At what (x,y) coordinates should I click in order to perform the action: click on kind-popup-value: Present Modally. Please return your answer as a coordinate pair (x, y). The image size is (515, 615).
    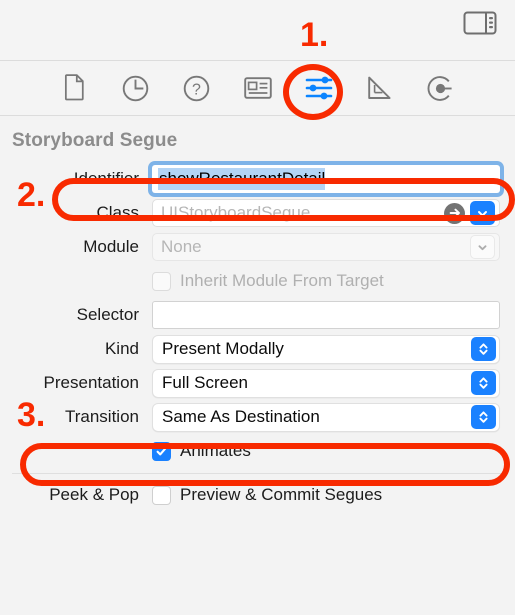
    Looking at the image, I should click on (223, 348).